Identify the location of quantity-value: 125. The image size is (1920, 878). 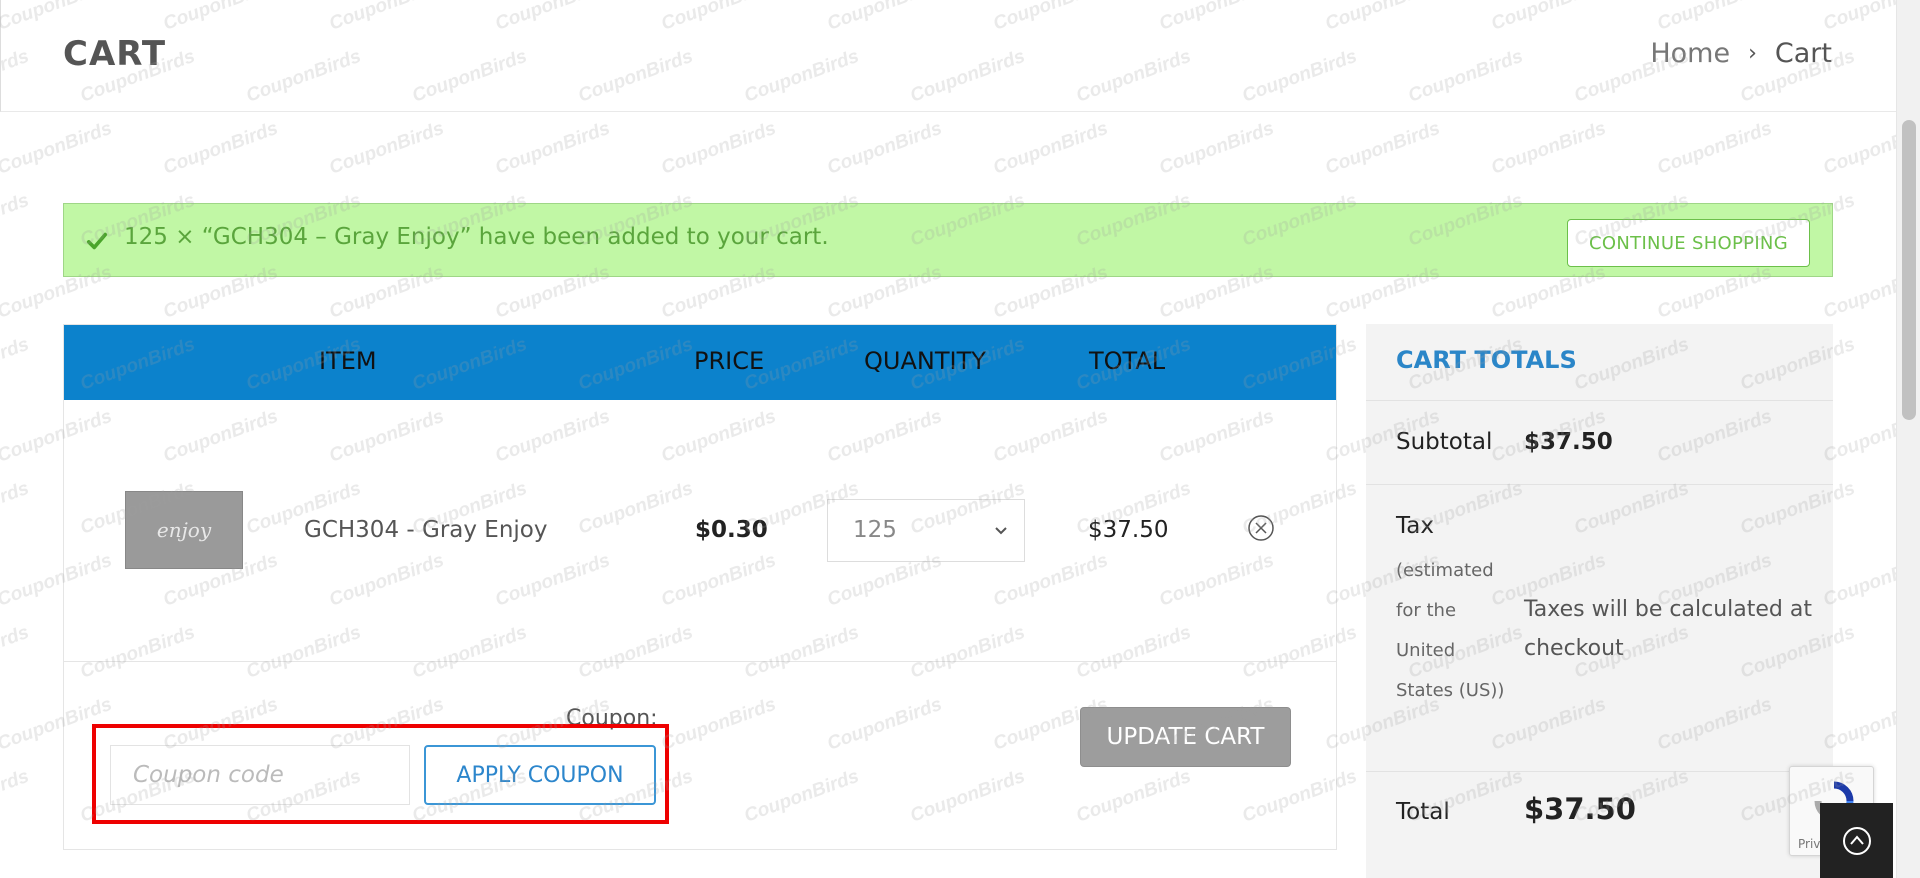
(875, 530).